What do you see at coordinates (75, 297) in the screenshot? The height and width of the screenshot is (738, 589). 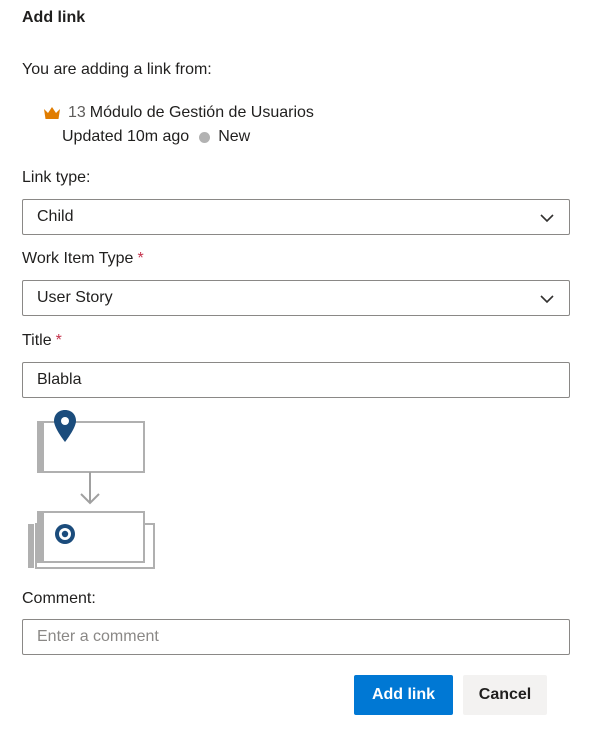 I see `work-item-type-value: User Story` at bounding box center [75, 297].